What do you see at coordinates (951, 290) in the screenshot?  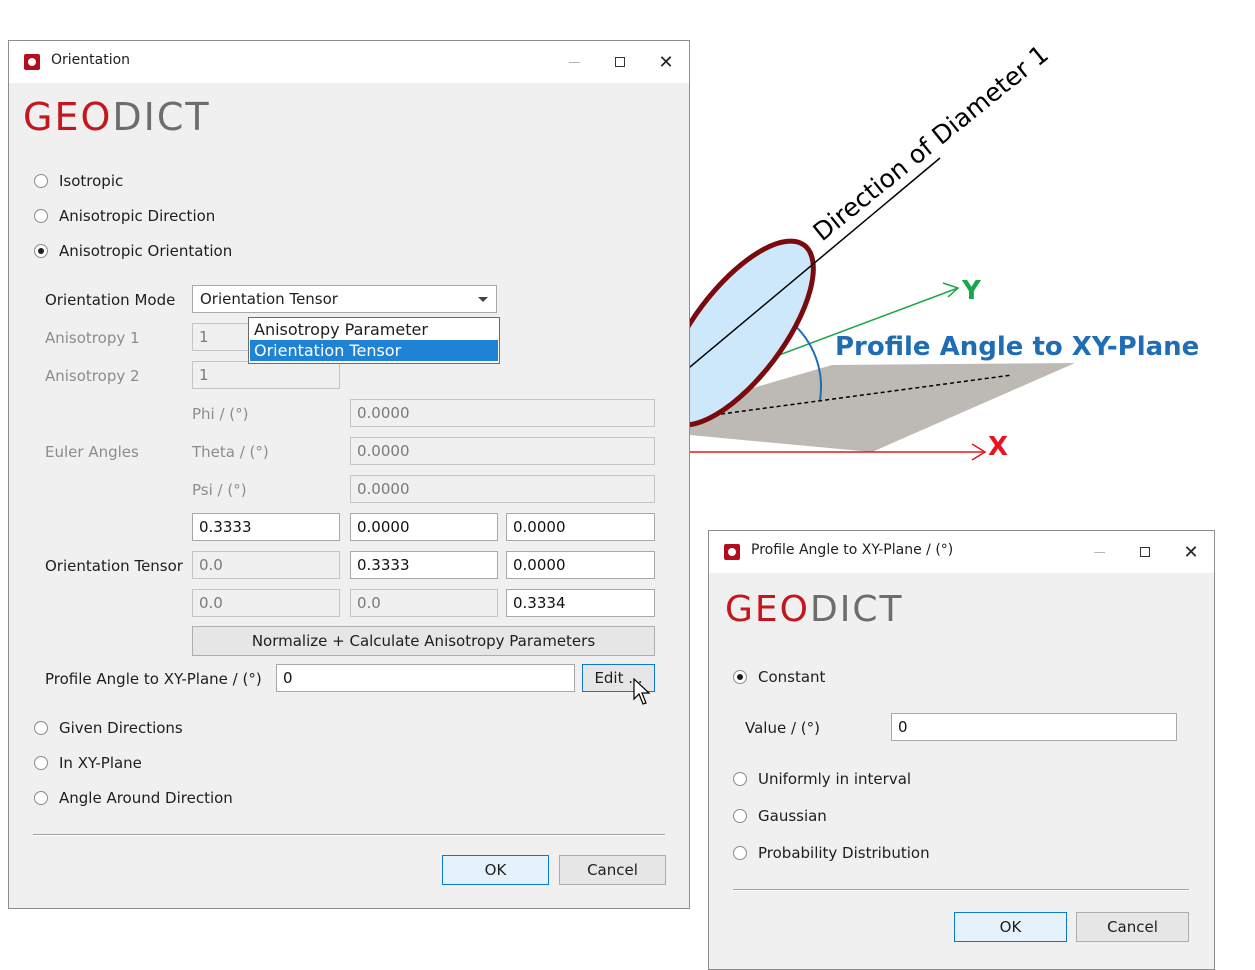 I see `y-axis-arrowhead` at bounding box center [951, 290].